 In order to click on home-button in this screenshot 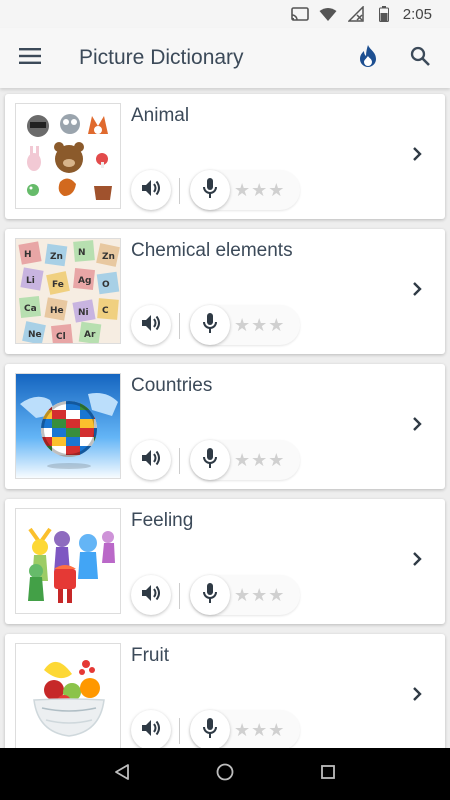, I will do `click(225, 774)`.